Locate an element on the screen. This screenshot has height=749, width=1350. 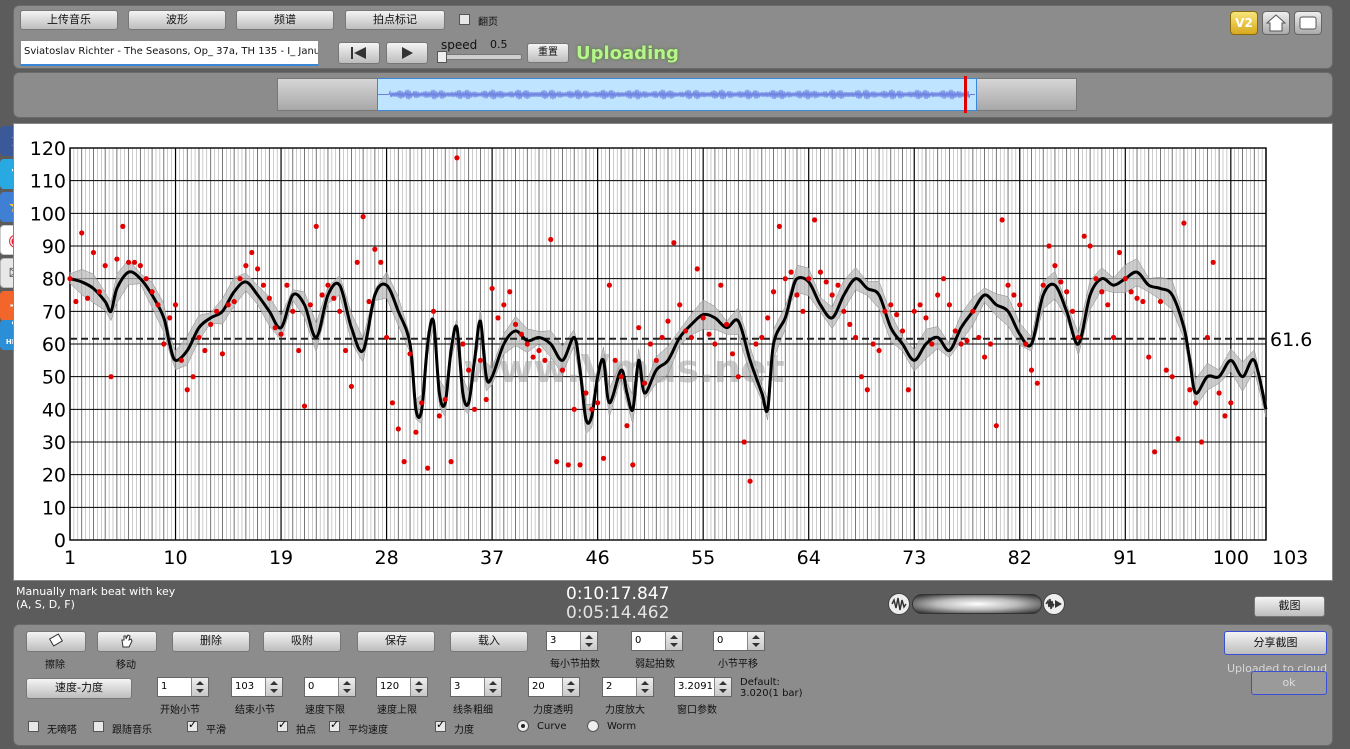
beats-checkbox is located at coordinates (282, 725).